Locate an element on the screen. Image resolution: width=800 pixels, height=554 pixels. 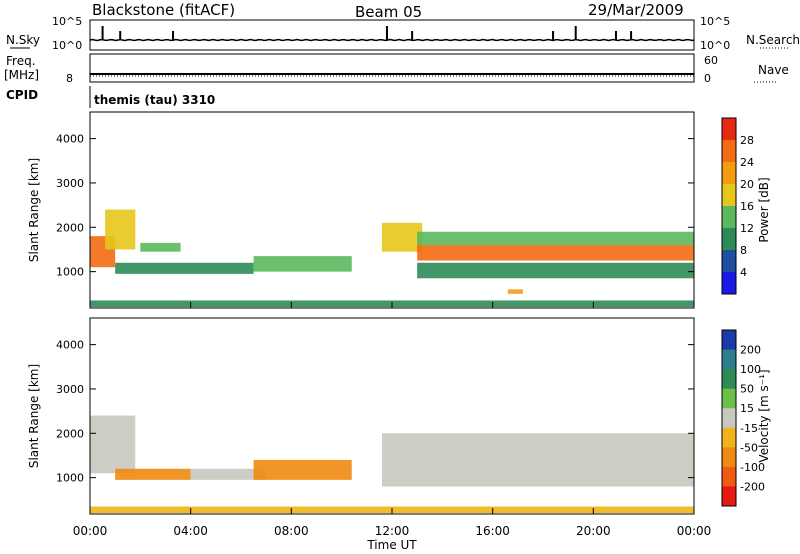
freq-panel-frame is located at coordinates (392, 68).